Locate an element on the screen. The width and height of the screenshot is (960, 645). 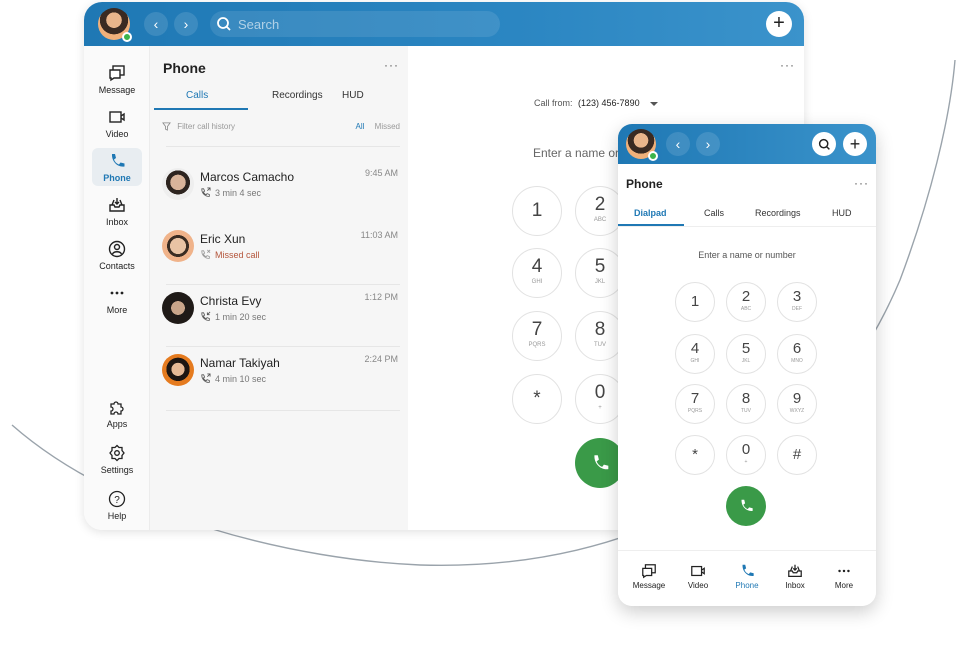
call-row: Marcos Camacho 3 min 4 sec 9:45 AM is located at coordinates (280, 185).